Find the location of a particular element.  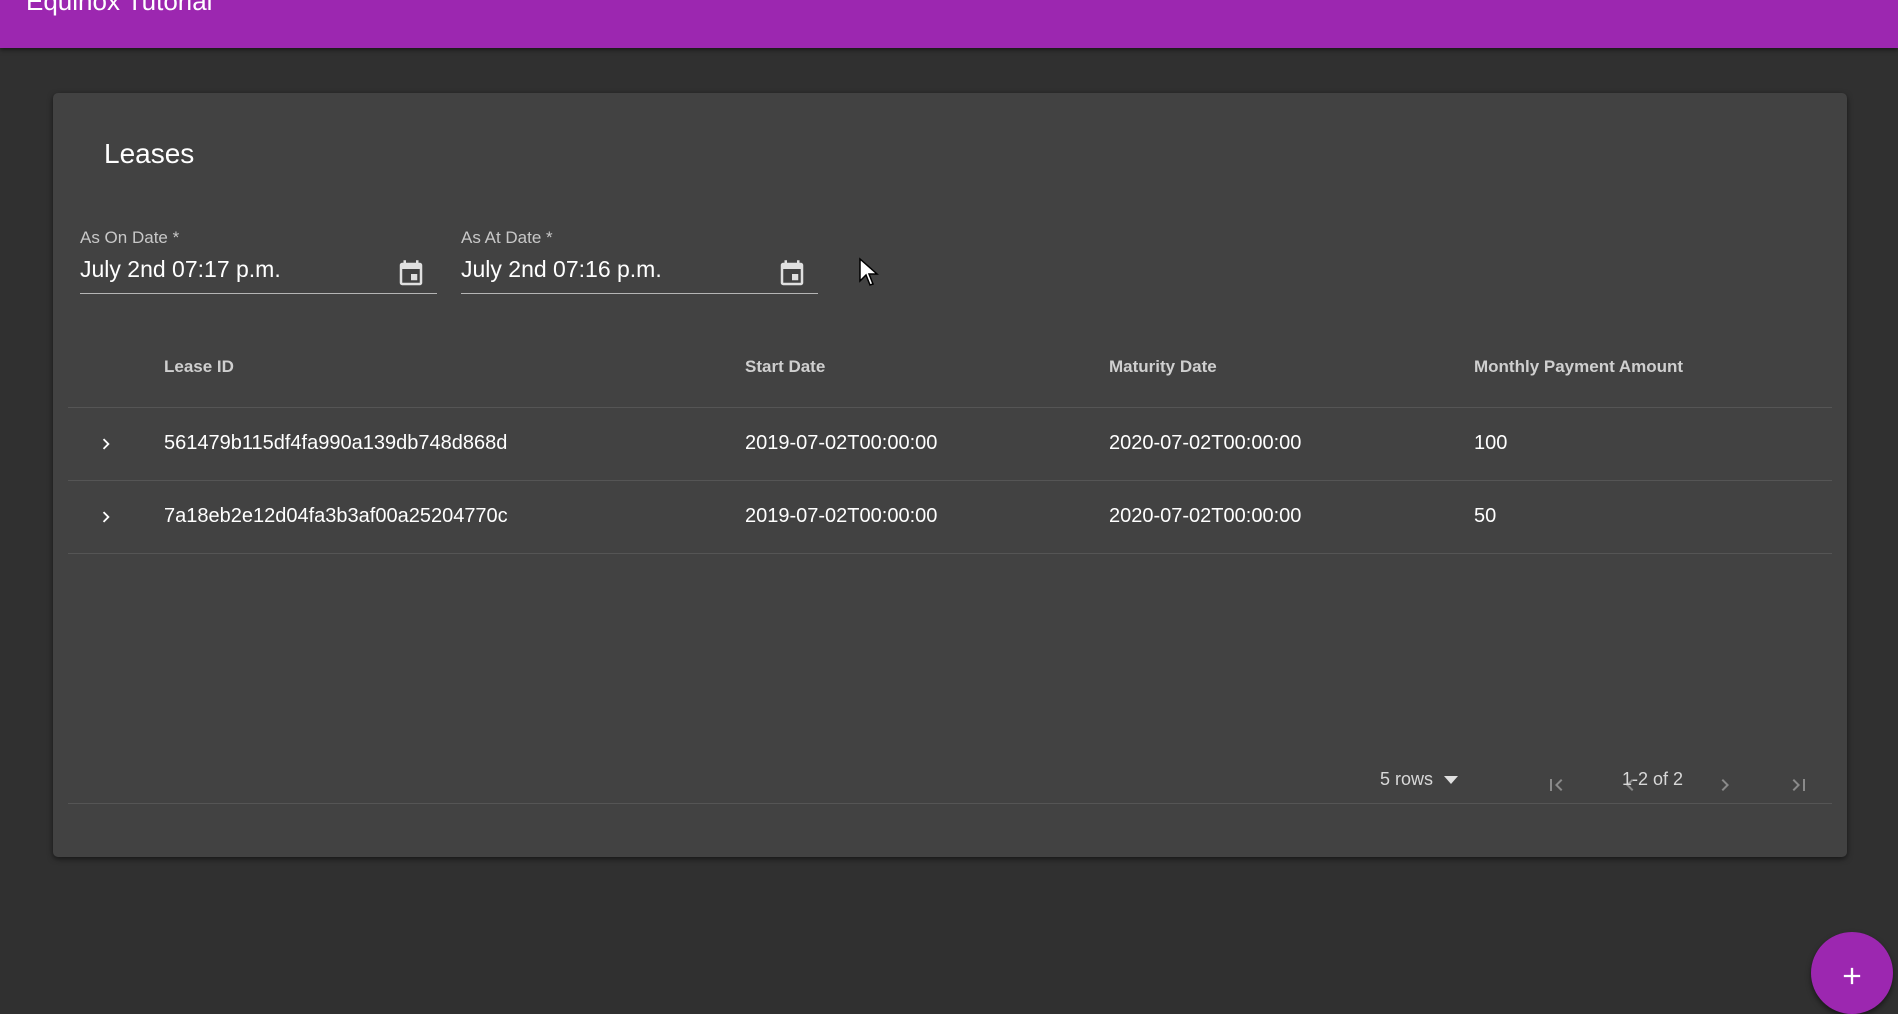

as-on-date-value: July 2nd 07:17 p.m. is located at coordinates (180, 269).